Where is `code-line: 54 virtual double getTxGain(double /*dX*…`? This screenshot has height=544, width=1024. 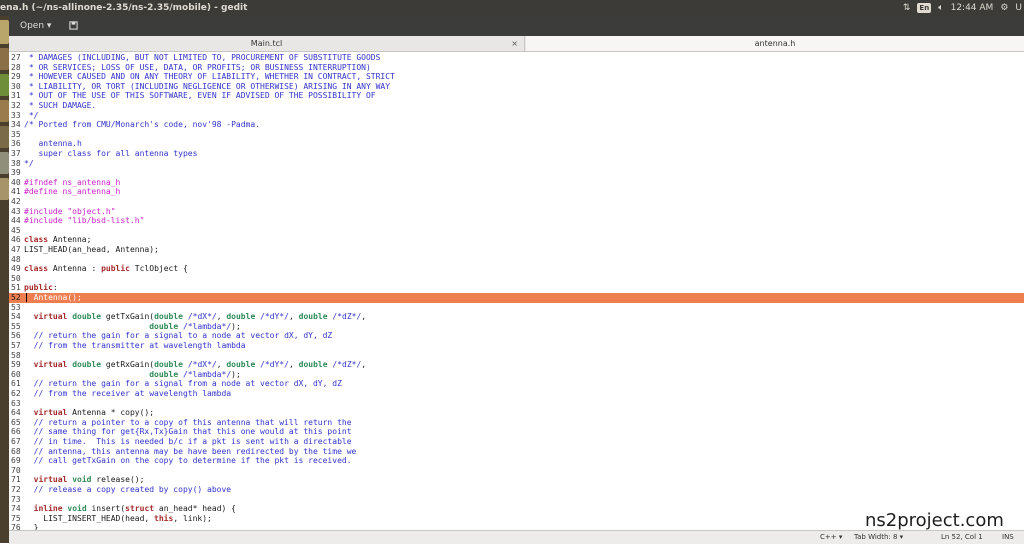
code-line: 54 virtual double getTxGain(double /*dX*… is located at coordinates (516, 317).